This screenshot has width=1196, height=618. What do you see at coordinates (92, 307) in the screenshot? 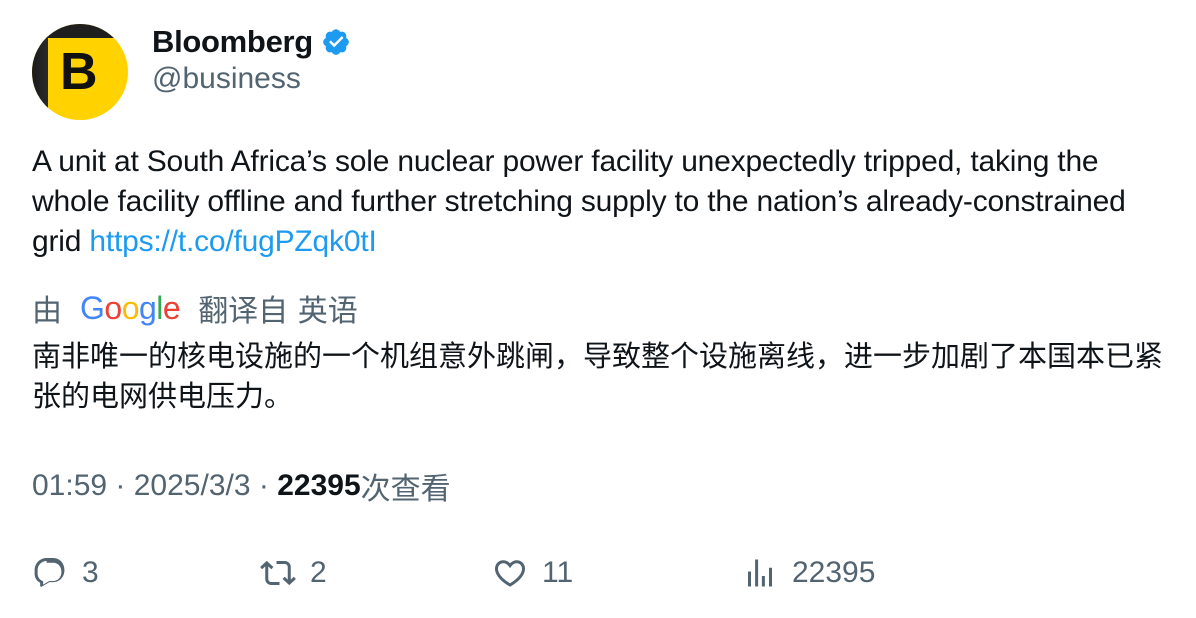
I see `google-logo-letter: G` at bounding box center [92, 307].